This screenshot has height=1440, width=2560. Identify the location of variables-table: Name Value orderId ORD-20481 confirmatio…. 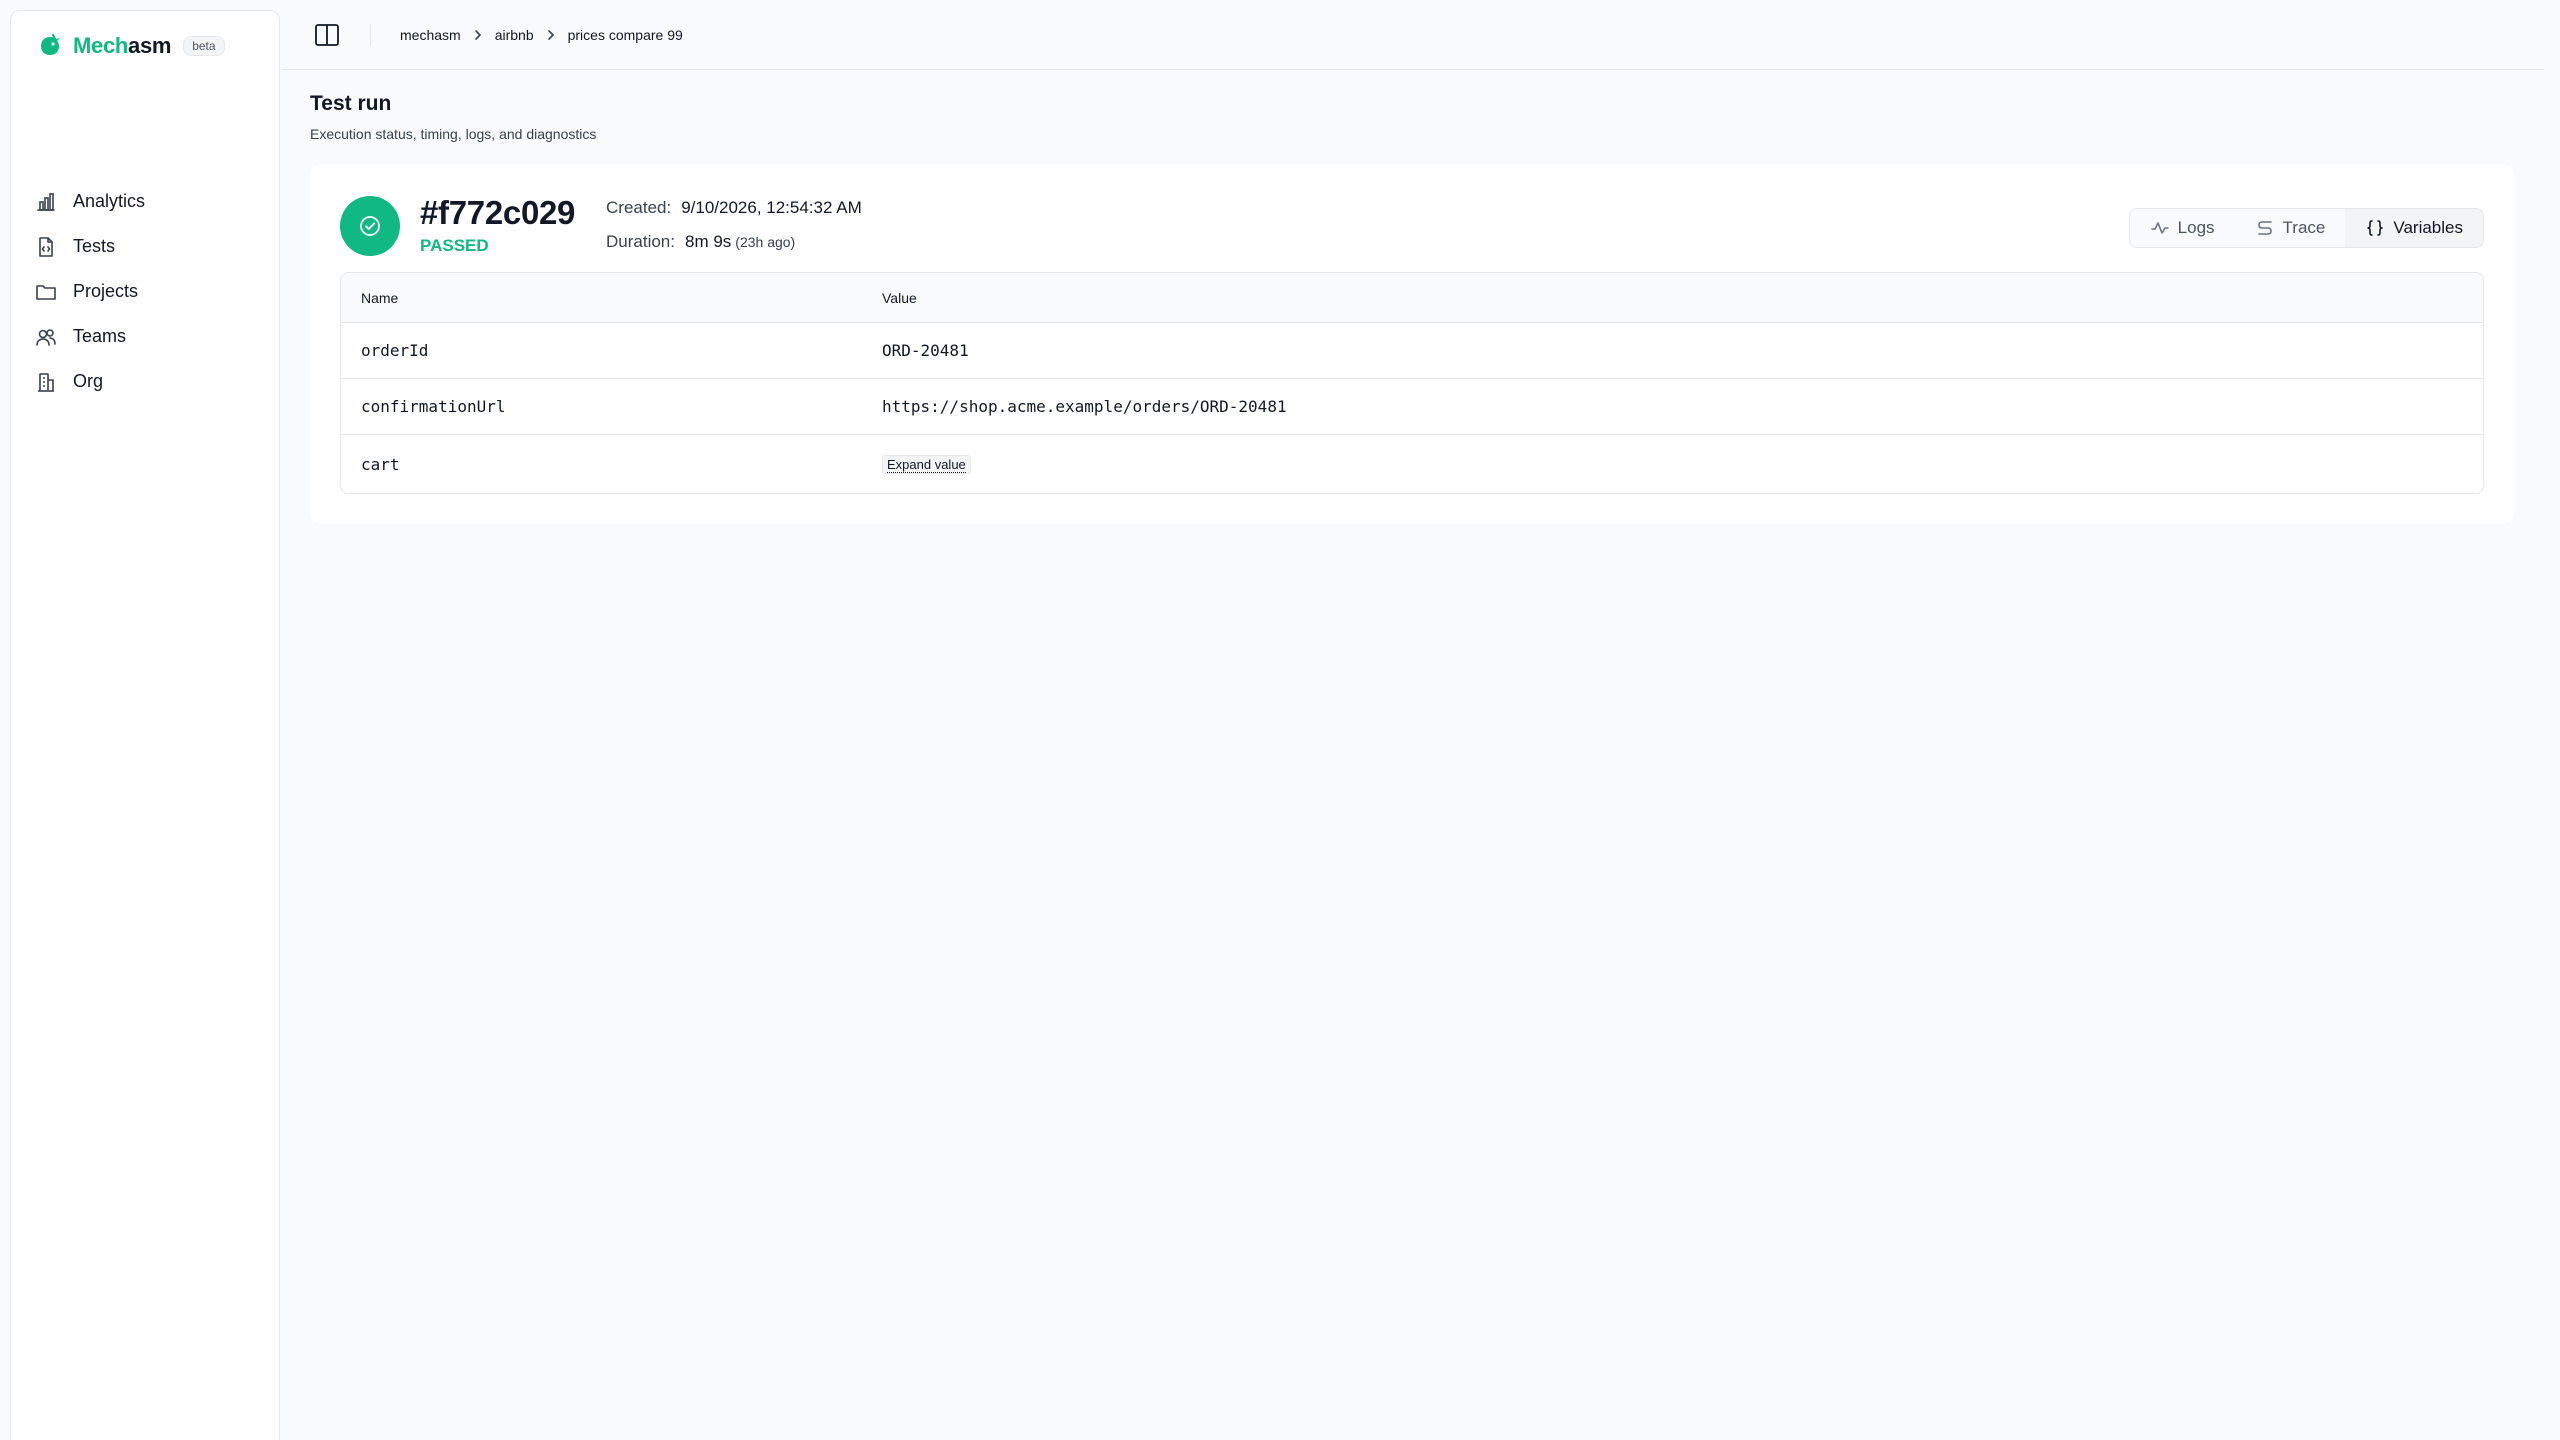
(1412, 383).